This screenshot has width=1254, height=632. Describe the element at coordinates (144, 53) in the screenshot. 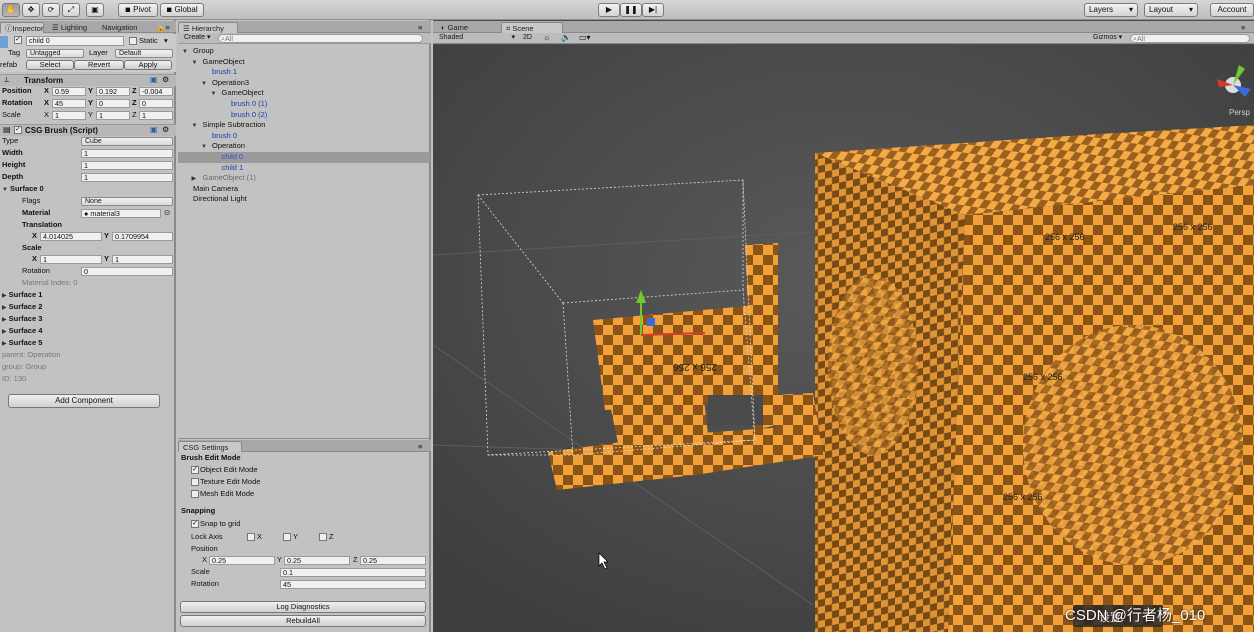

I see `layer-dropdown: Default` at that location.